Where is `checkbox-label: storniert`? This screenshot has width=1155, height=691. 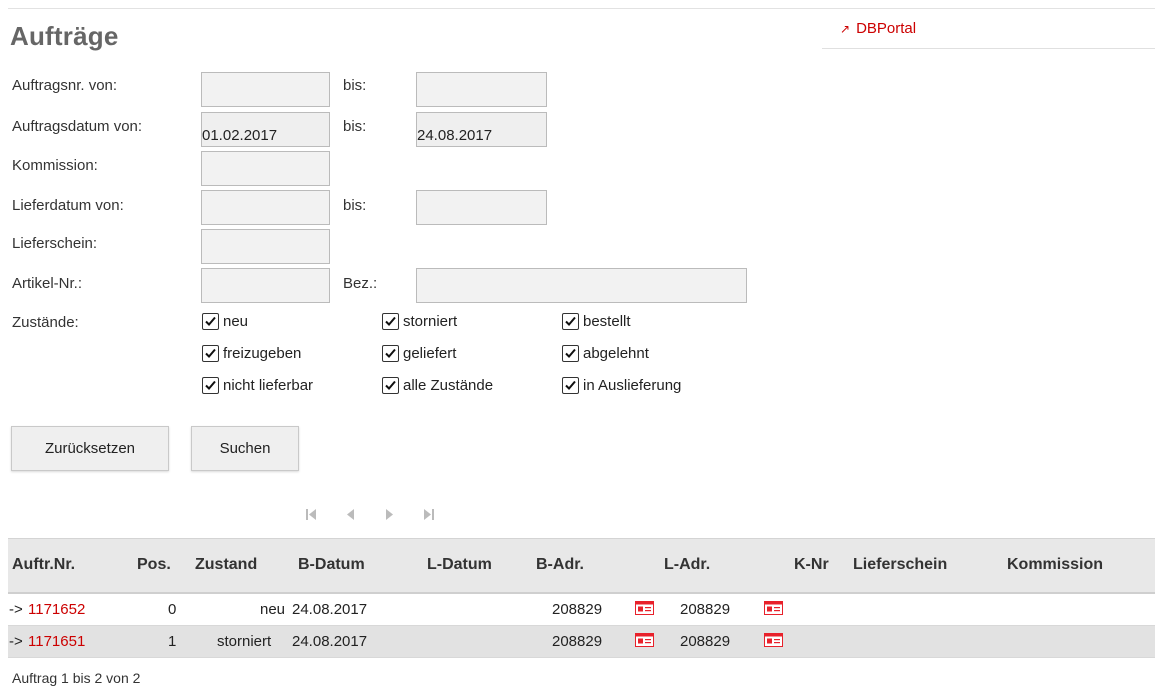 checkbox-label: storniert is located at coordinates (430, 321).